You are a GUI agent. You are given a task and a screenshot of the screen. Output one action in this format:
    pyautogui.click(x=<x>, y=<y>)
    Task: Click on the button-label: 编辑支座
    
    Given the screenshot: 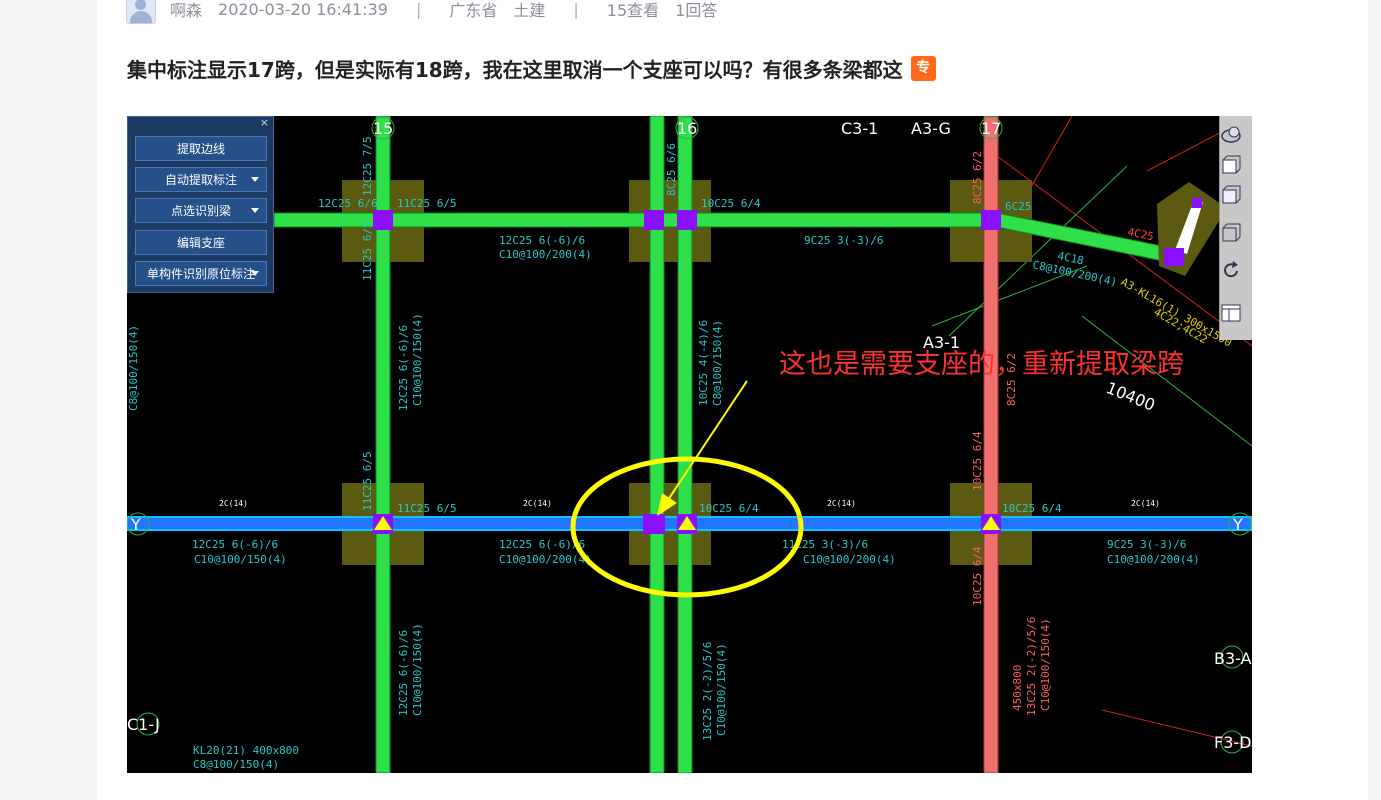 What is the action you would take?
    pyautogui.click(x=200, y=243)
    